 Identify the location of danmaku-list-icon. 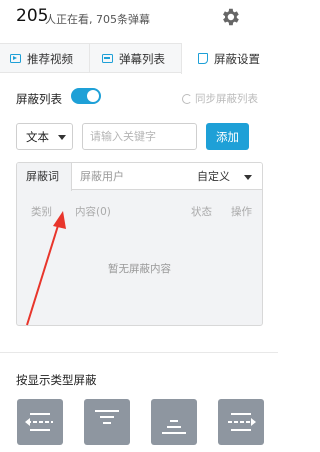
(107, 58).